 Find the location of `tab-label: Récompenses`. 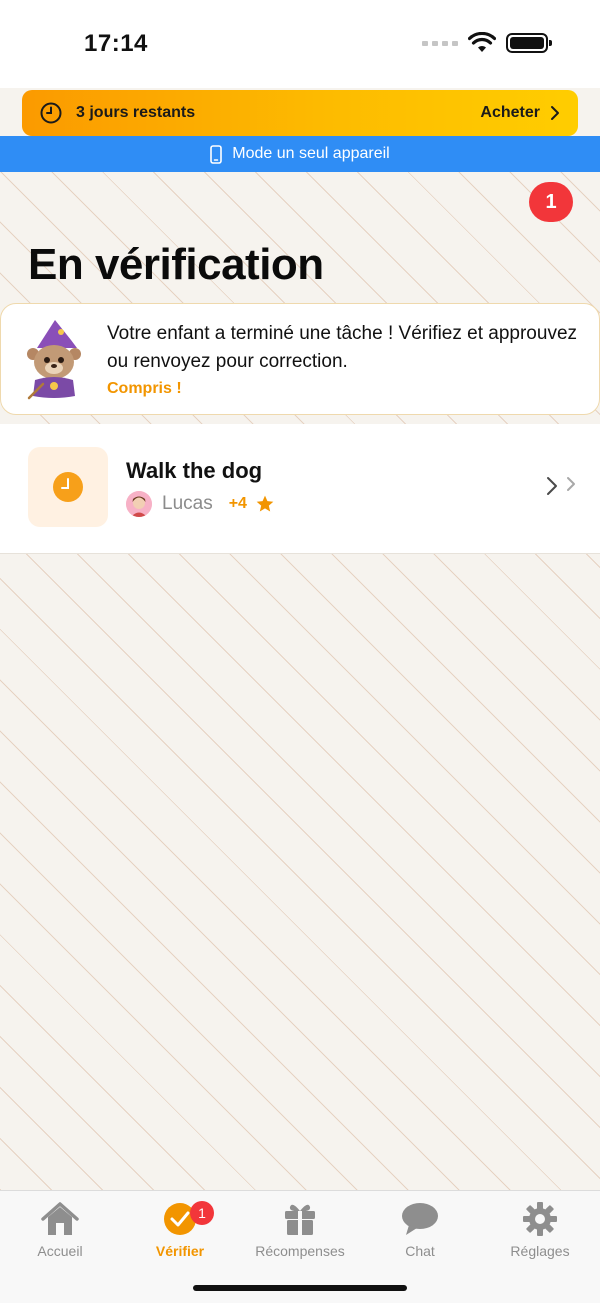

tab-label: Récompenses is located at coordinates (300, 1251).